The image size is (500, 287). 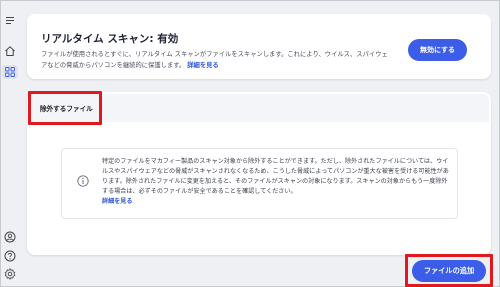 I want to click on realtime-scan-title: リアルタイム スキャン: 有効, so click(x=110, y=39).